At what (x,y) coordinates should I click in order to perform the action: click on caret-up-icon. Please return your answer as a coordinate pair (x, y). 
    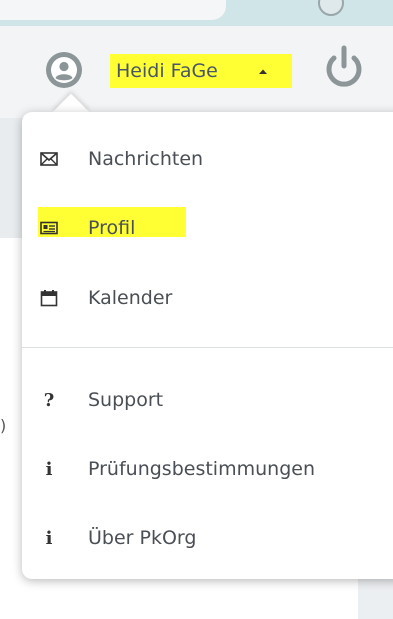
    Looking at the image, I should click on (263, 71).